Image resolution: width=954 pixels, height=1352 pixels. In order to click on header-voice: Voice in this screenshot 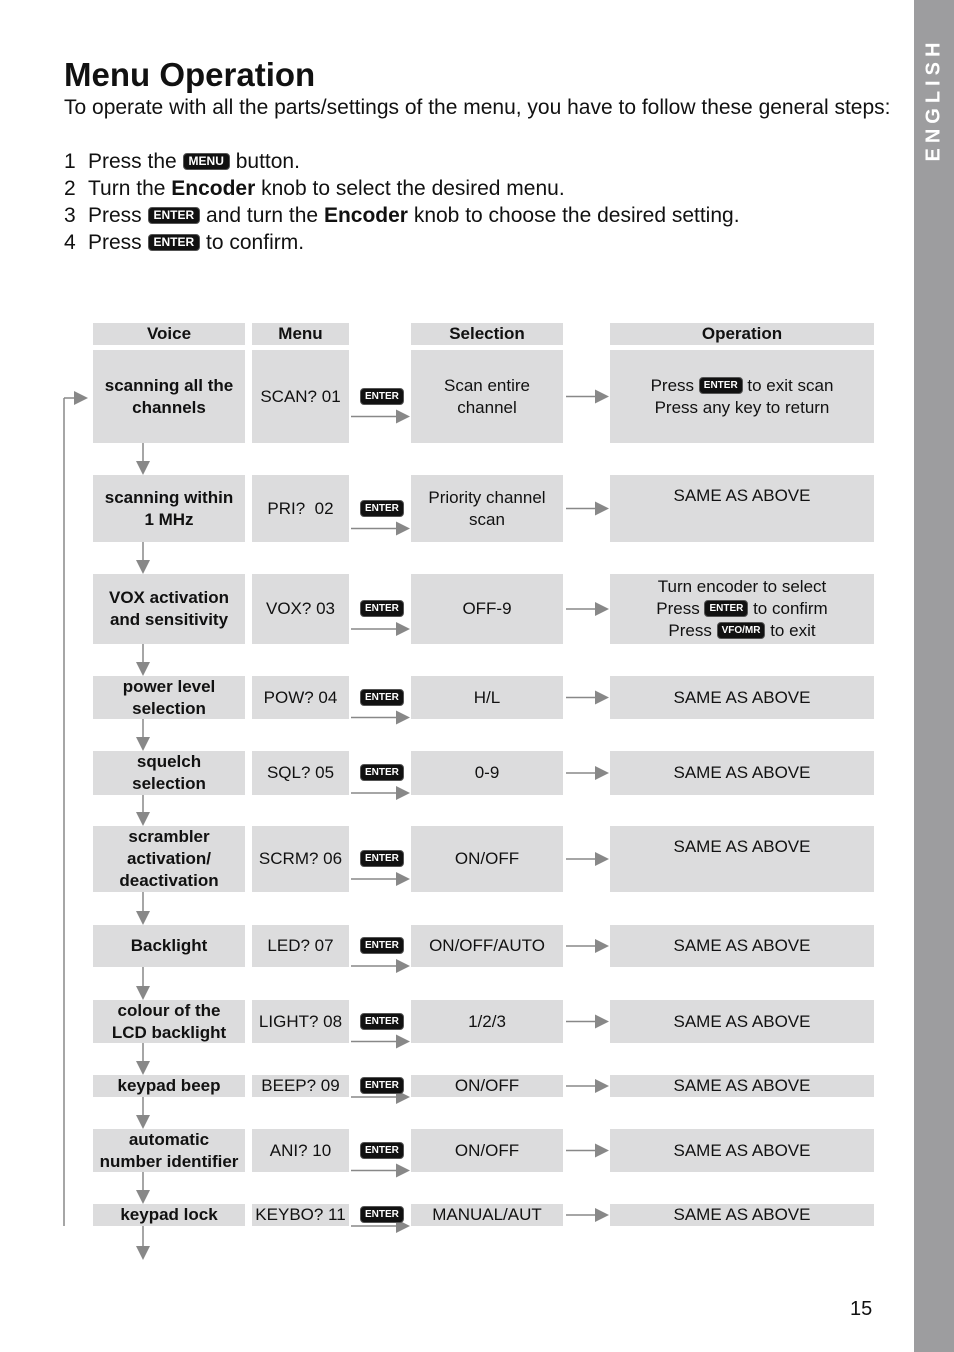, I will do `click(169, 334)`.